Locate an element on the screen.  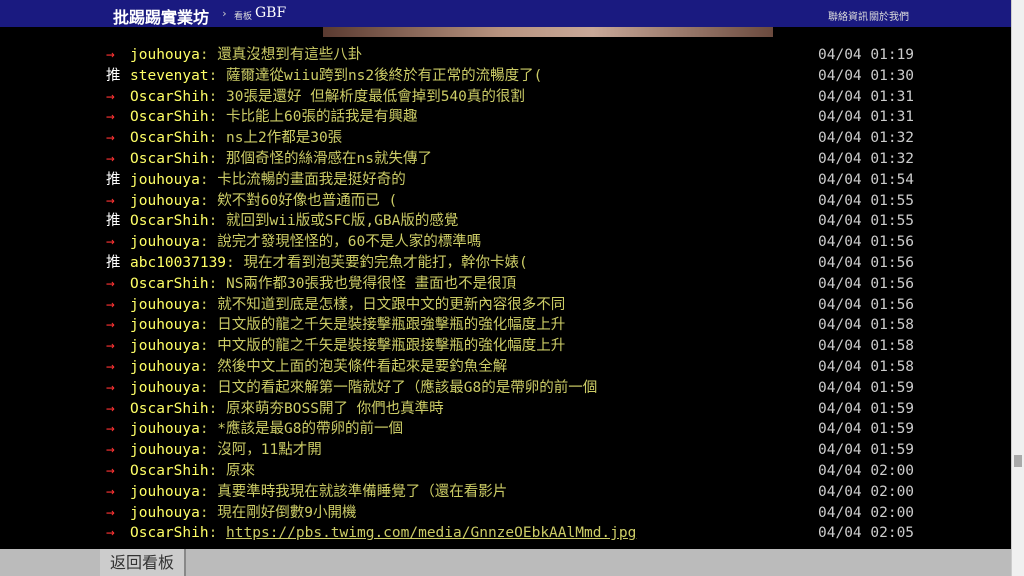
comment-row: → OscarShih: ns上2作都是30張 04/04 01:32 is located at coordinates (505, 138).